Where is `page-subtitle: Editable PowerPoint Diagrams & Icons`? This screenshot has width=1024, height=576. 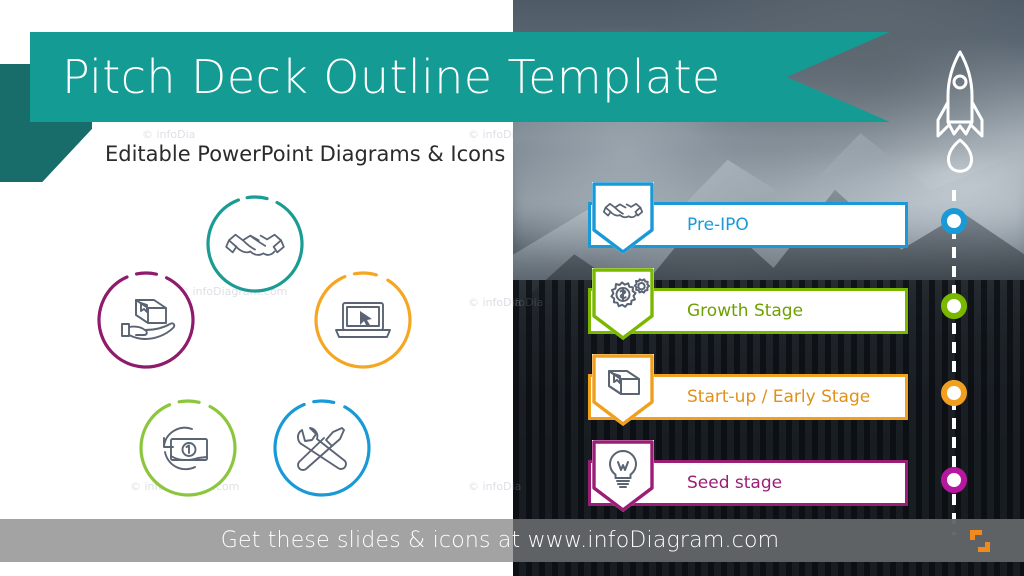 page-subtitle: Editable PowerPoint Diagrams & Icons is located at coordinates (305, 154).